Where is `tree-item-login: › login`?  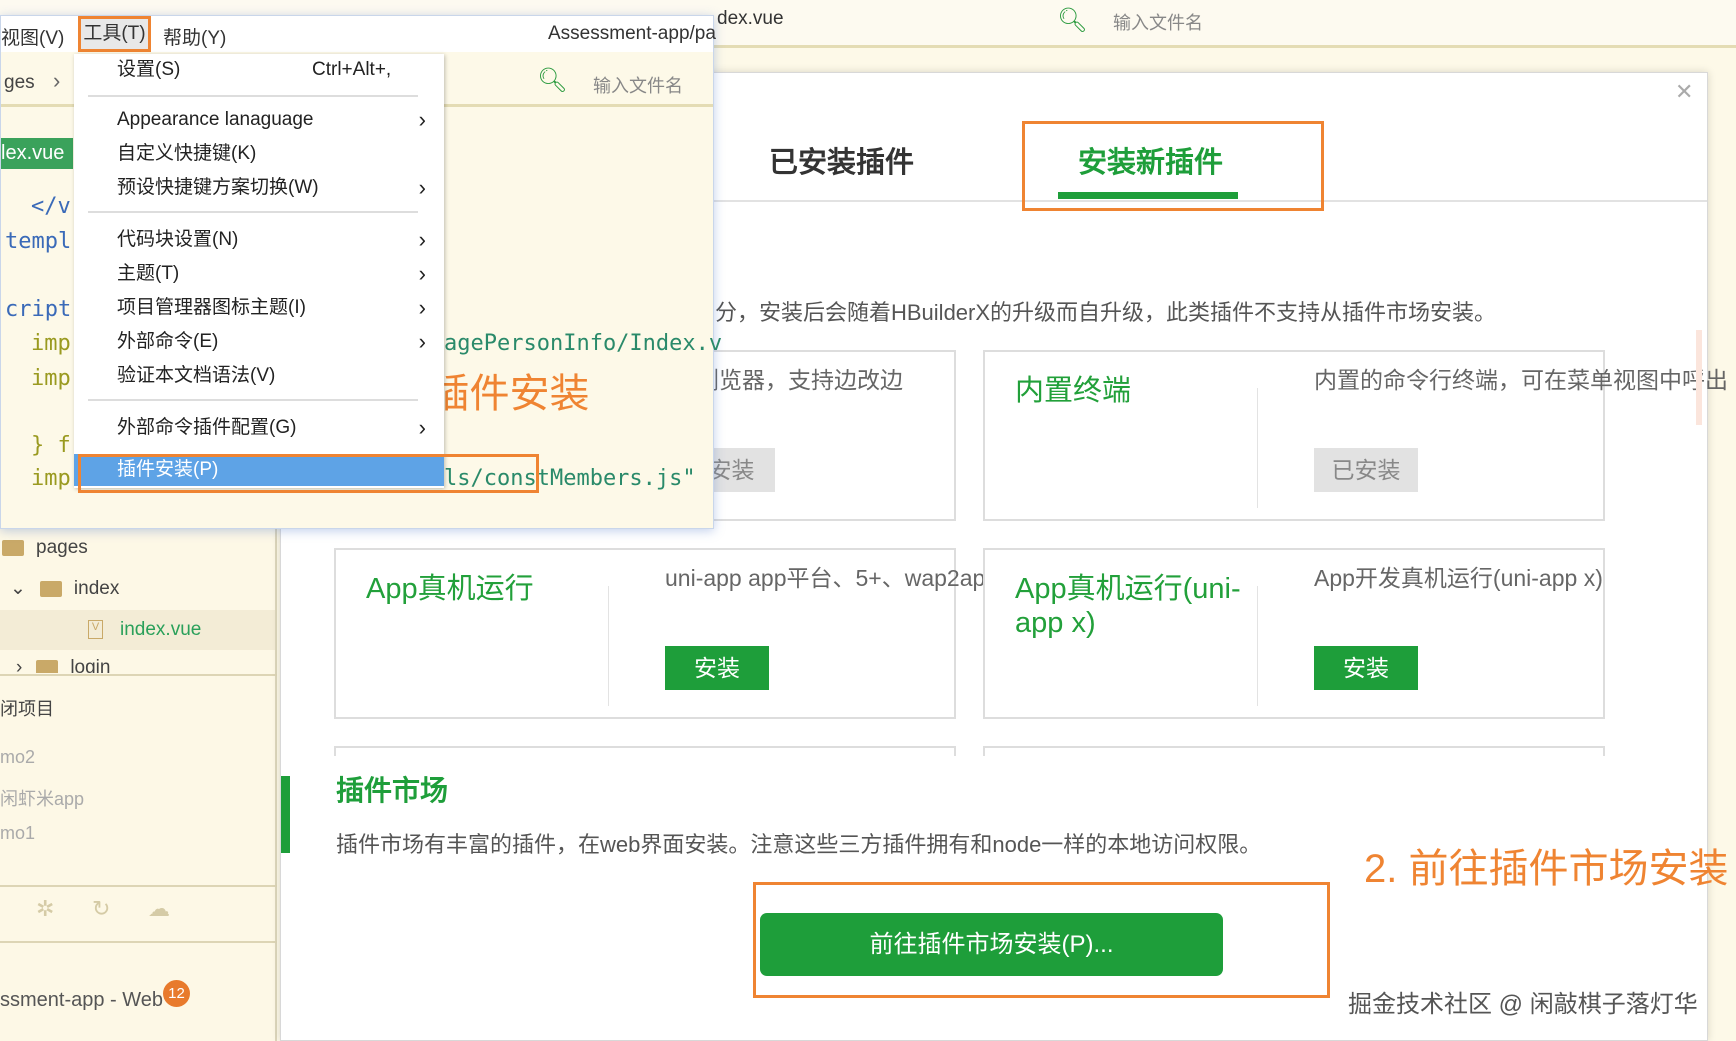
tree-item-login: › login is located at coordinates (63, 665).